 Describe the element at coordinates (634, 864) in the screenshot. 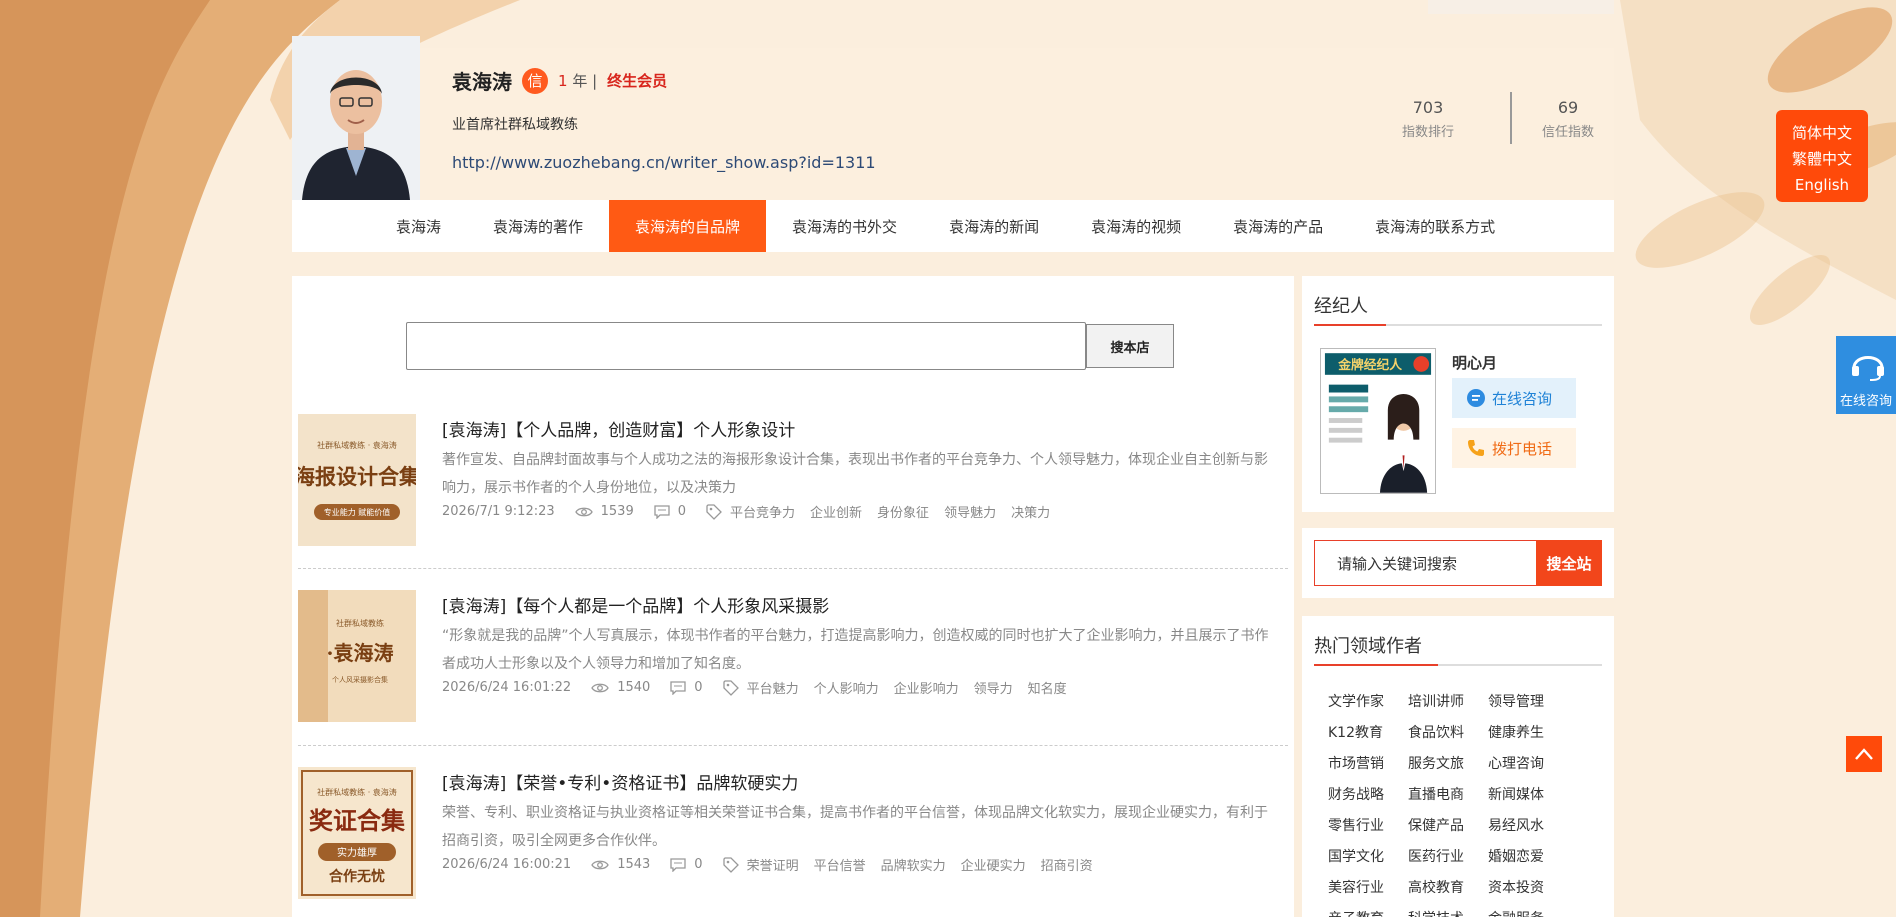

I see `article-views: 1543` at that location.